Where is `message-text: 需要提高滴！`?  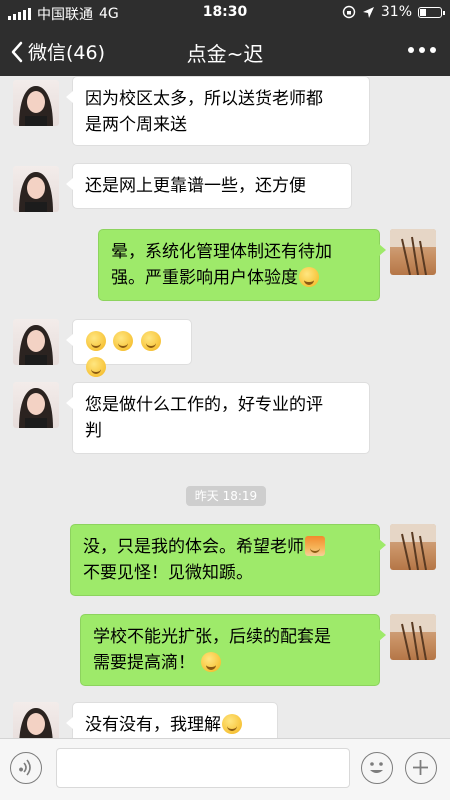 message-text: 需要提高滴！ is located at coordinates (230, 663).